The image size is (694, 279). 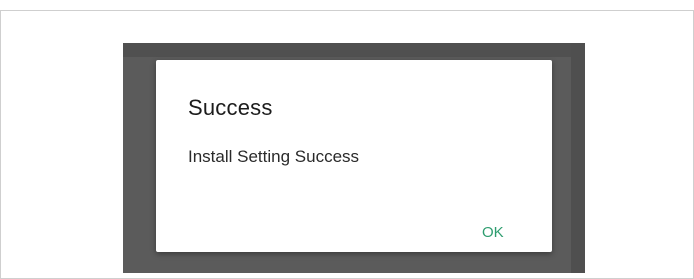 I want to click on ok-button: OK, so click(x=493, y=232).